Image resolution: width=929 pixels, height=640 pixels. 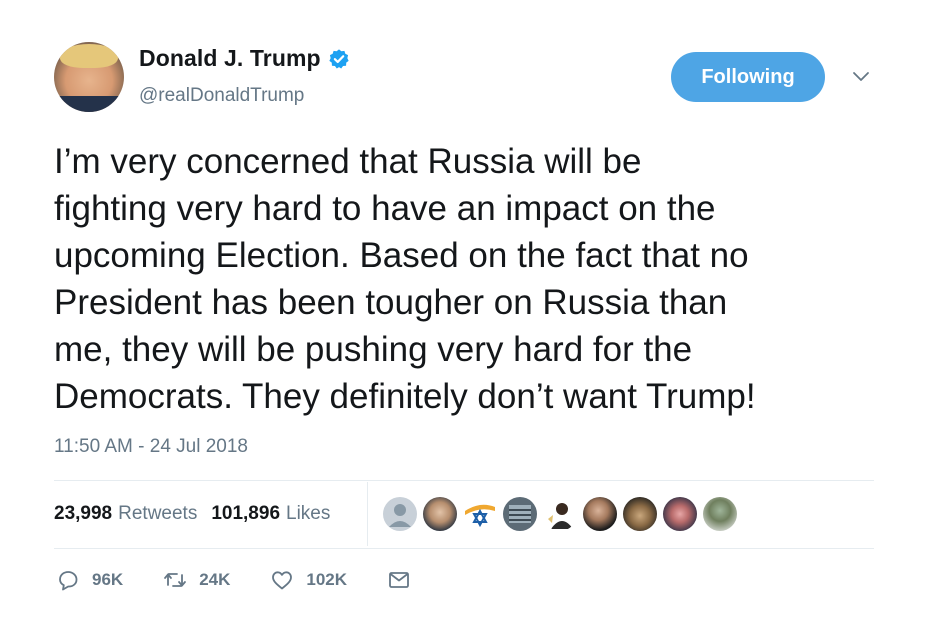 What do you see at coordinates (89, 77) in the screenshot?
I see `avatar` at bounding box center [89, 77].